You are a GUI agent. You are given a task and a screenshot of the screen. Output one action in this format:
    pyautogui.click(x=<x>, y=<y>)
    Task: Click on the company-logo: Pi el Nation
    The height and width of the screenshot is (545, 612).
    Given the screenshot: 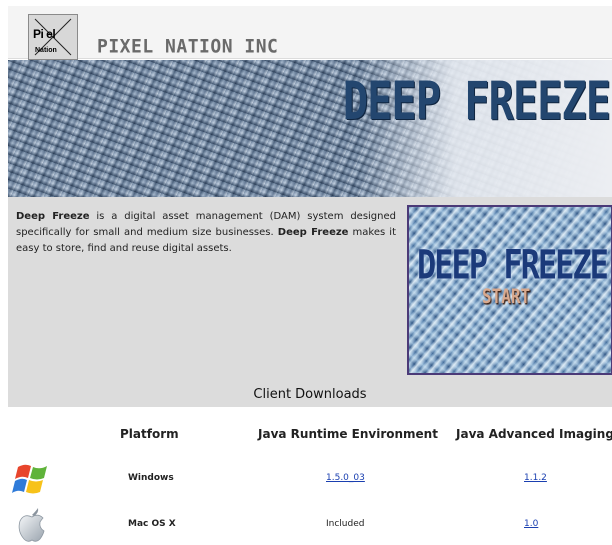 What is the action you would take?
    pyautogui.click(x=53, y=37)
    